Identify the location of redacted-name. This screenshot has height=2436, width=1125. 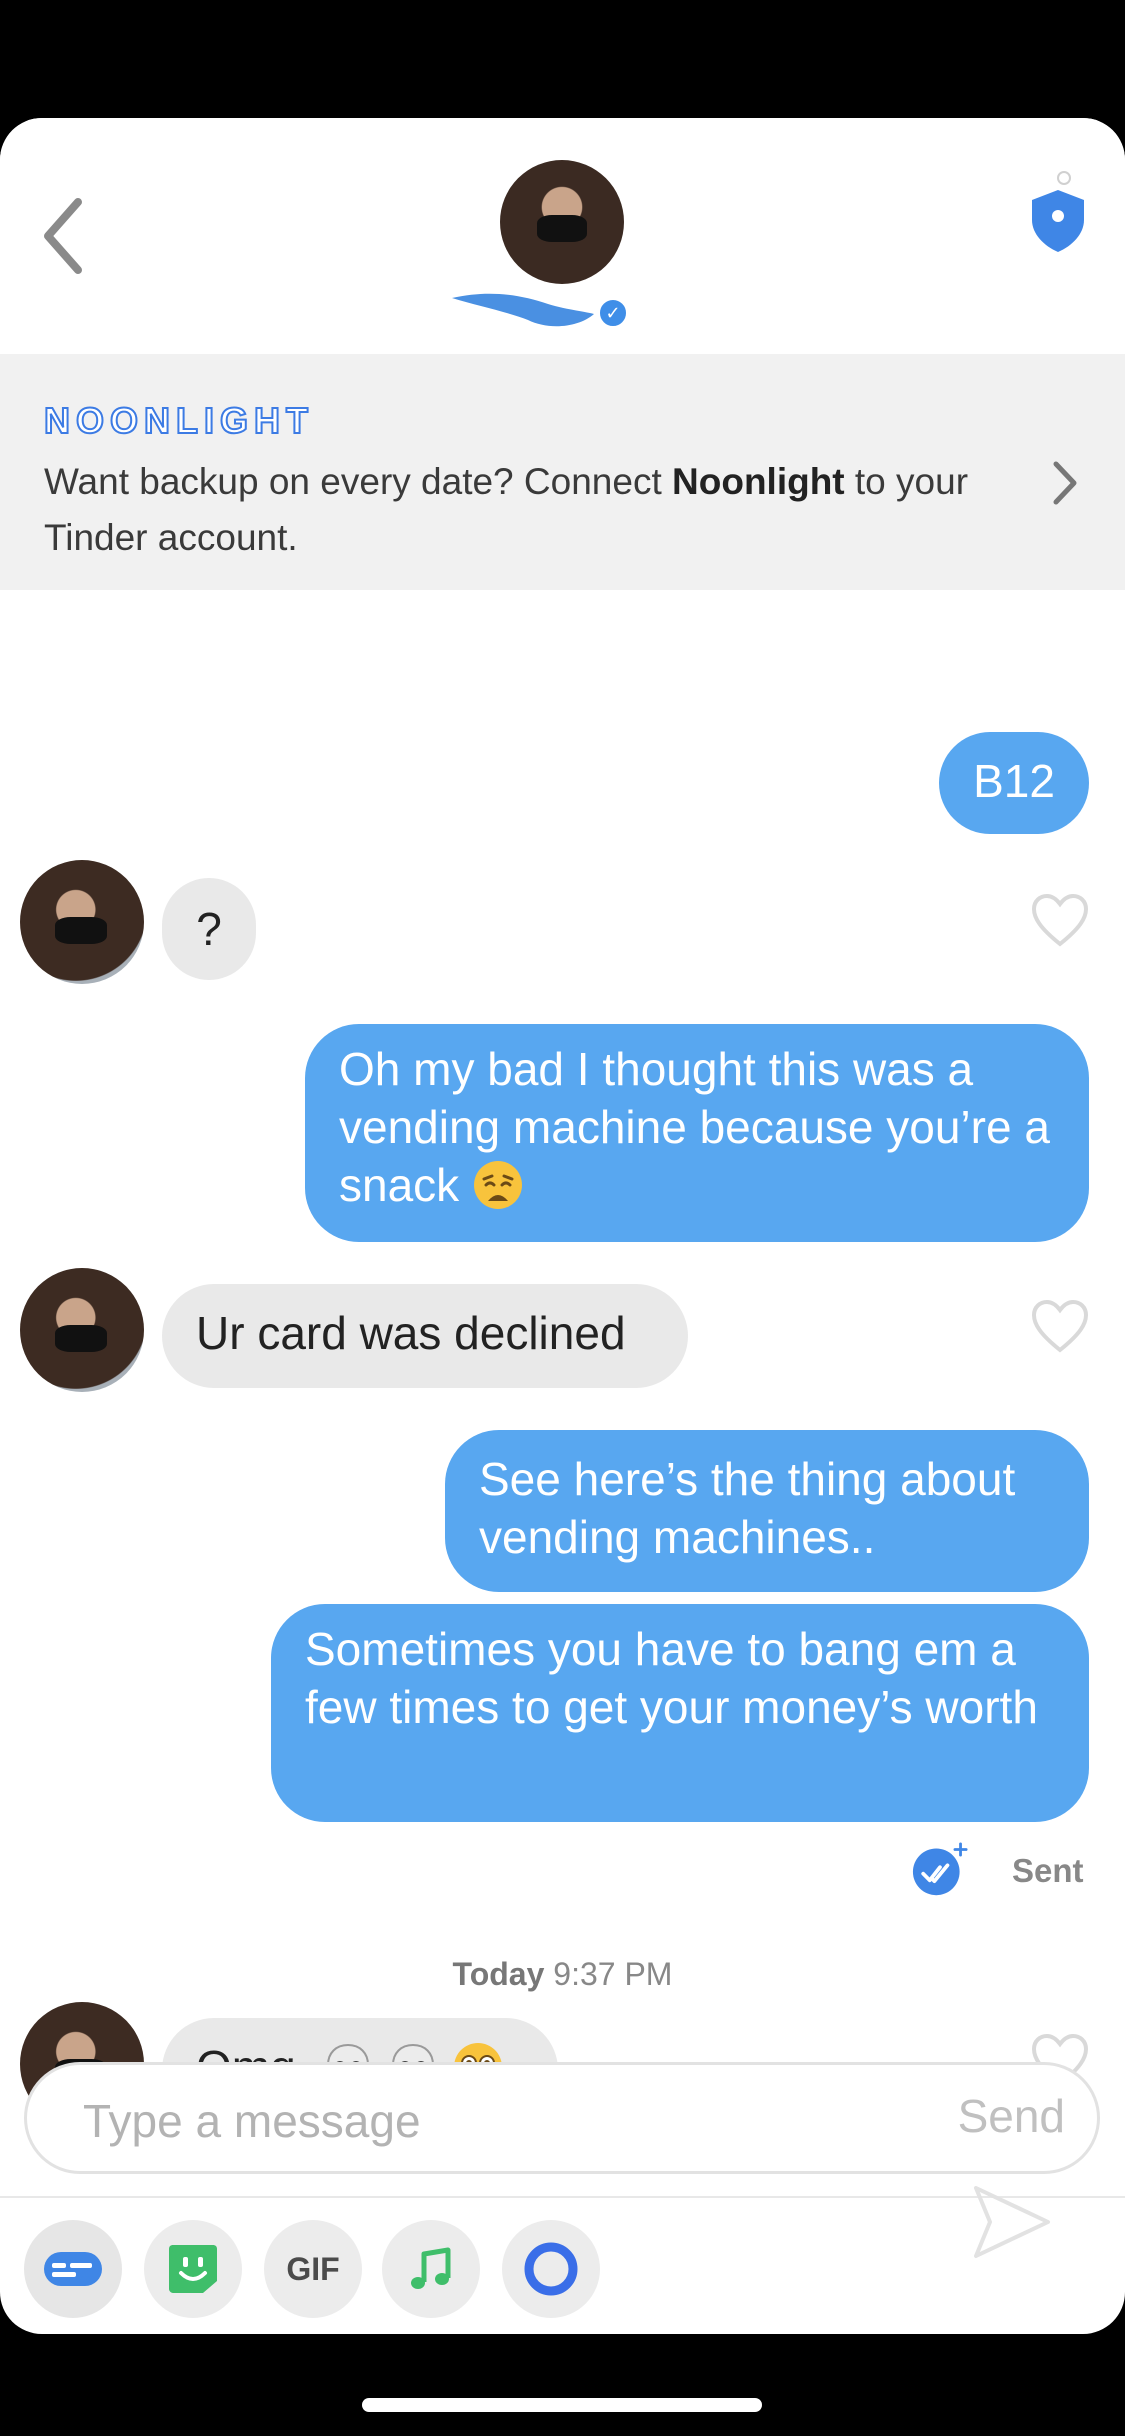
(523, 310).